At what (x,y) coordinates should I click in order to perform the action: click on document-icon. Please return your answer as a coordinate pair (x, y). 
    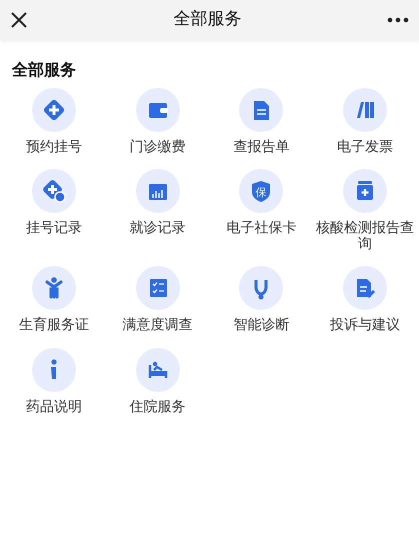
    Looking at the image, I should click on (261, 110).